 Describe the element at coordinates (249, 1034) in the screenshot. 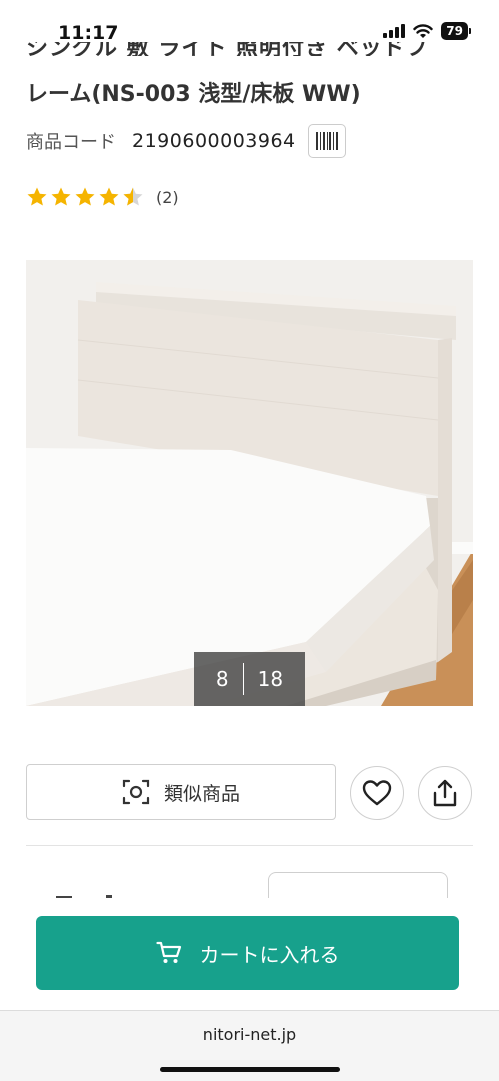

I see `url-text: nitori-net.jp` at that location.